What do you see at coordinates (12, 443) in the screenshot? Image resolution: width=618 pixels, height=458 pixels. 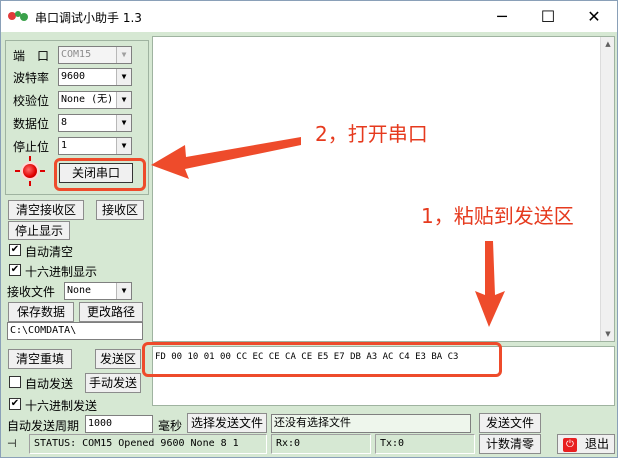 I see `pin-icon: ⊣` at bounding box center [12, 443].